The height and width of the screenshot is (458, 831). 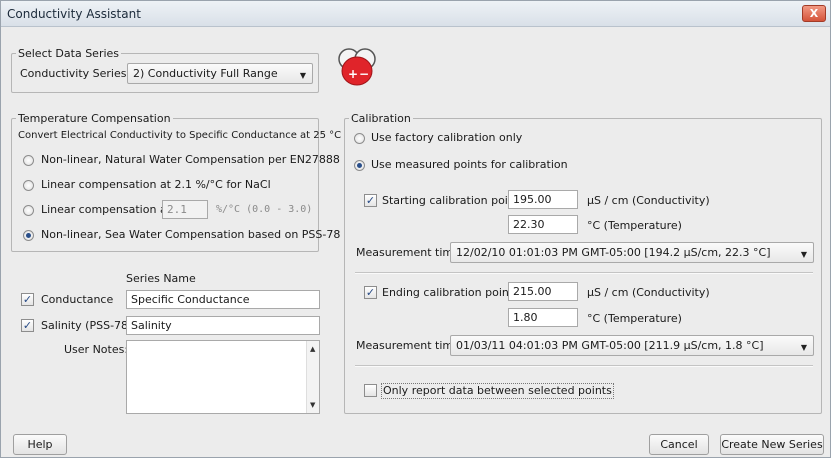 I want to click on conductivity-series-label: Conductivity Series:, so click(x=75, y=73).